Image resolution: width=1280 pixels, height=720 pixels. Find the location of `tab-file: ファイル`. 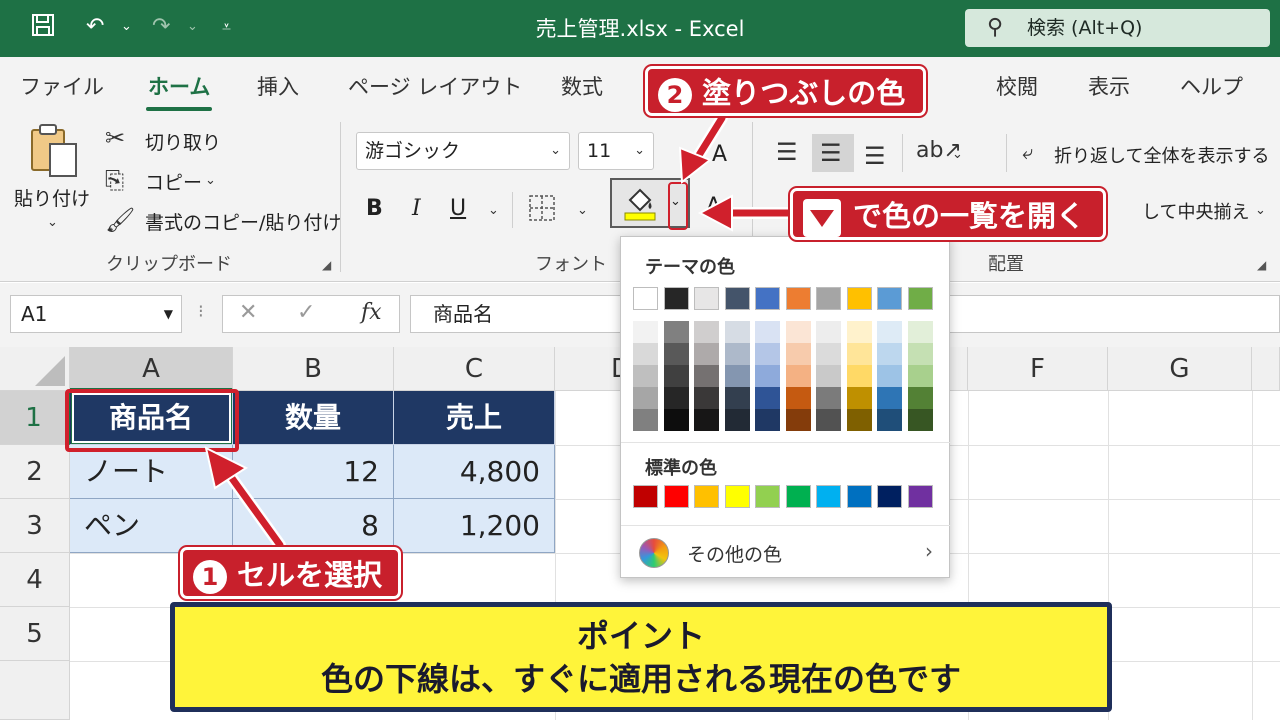

tab-file: ファイル is located at coordinates (62, 86).